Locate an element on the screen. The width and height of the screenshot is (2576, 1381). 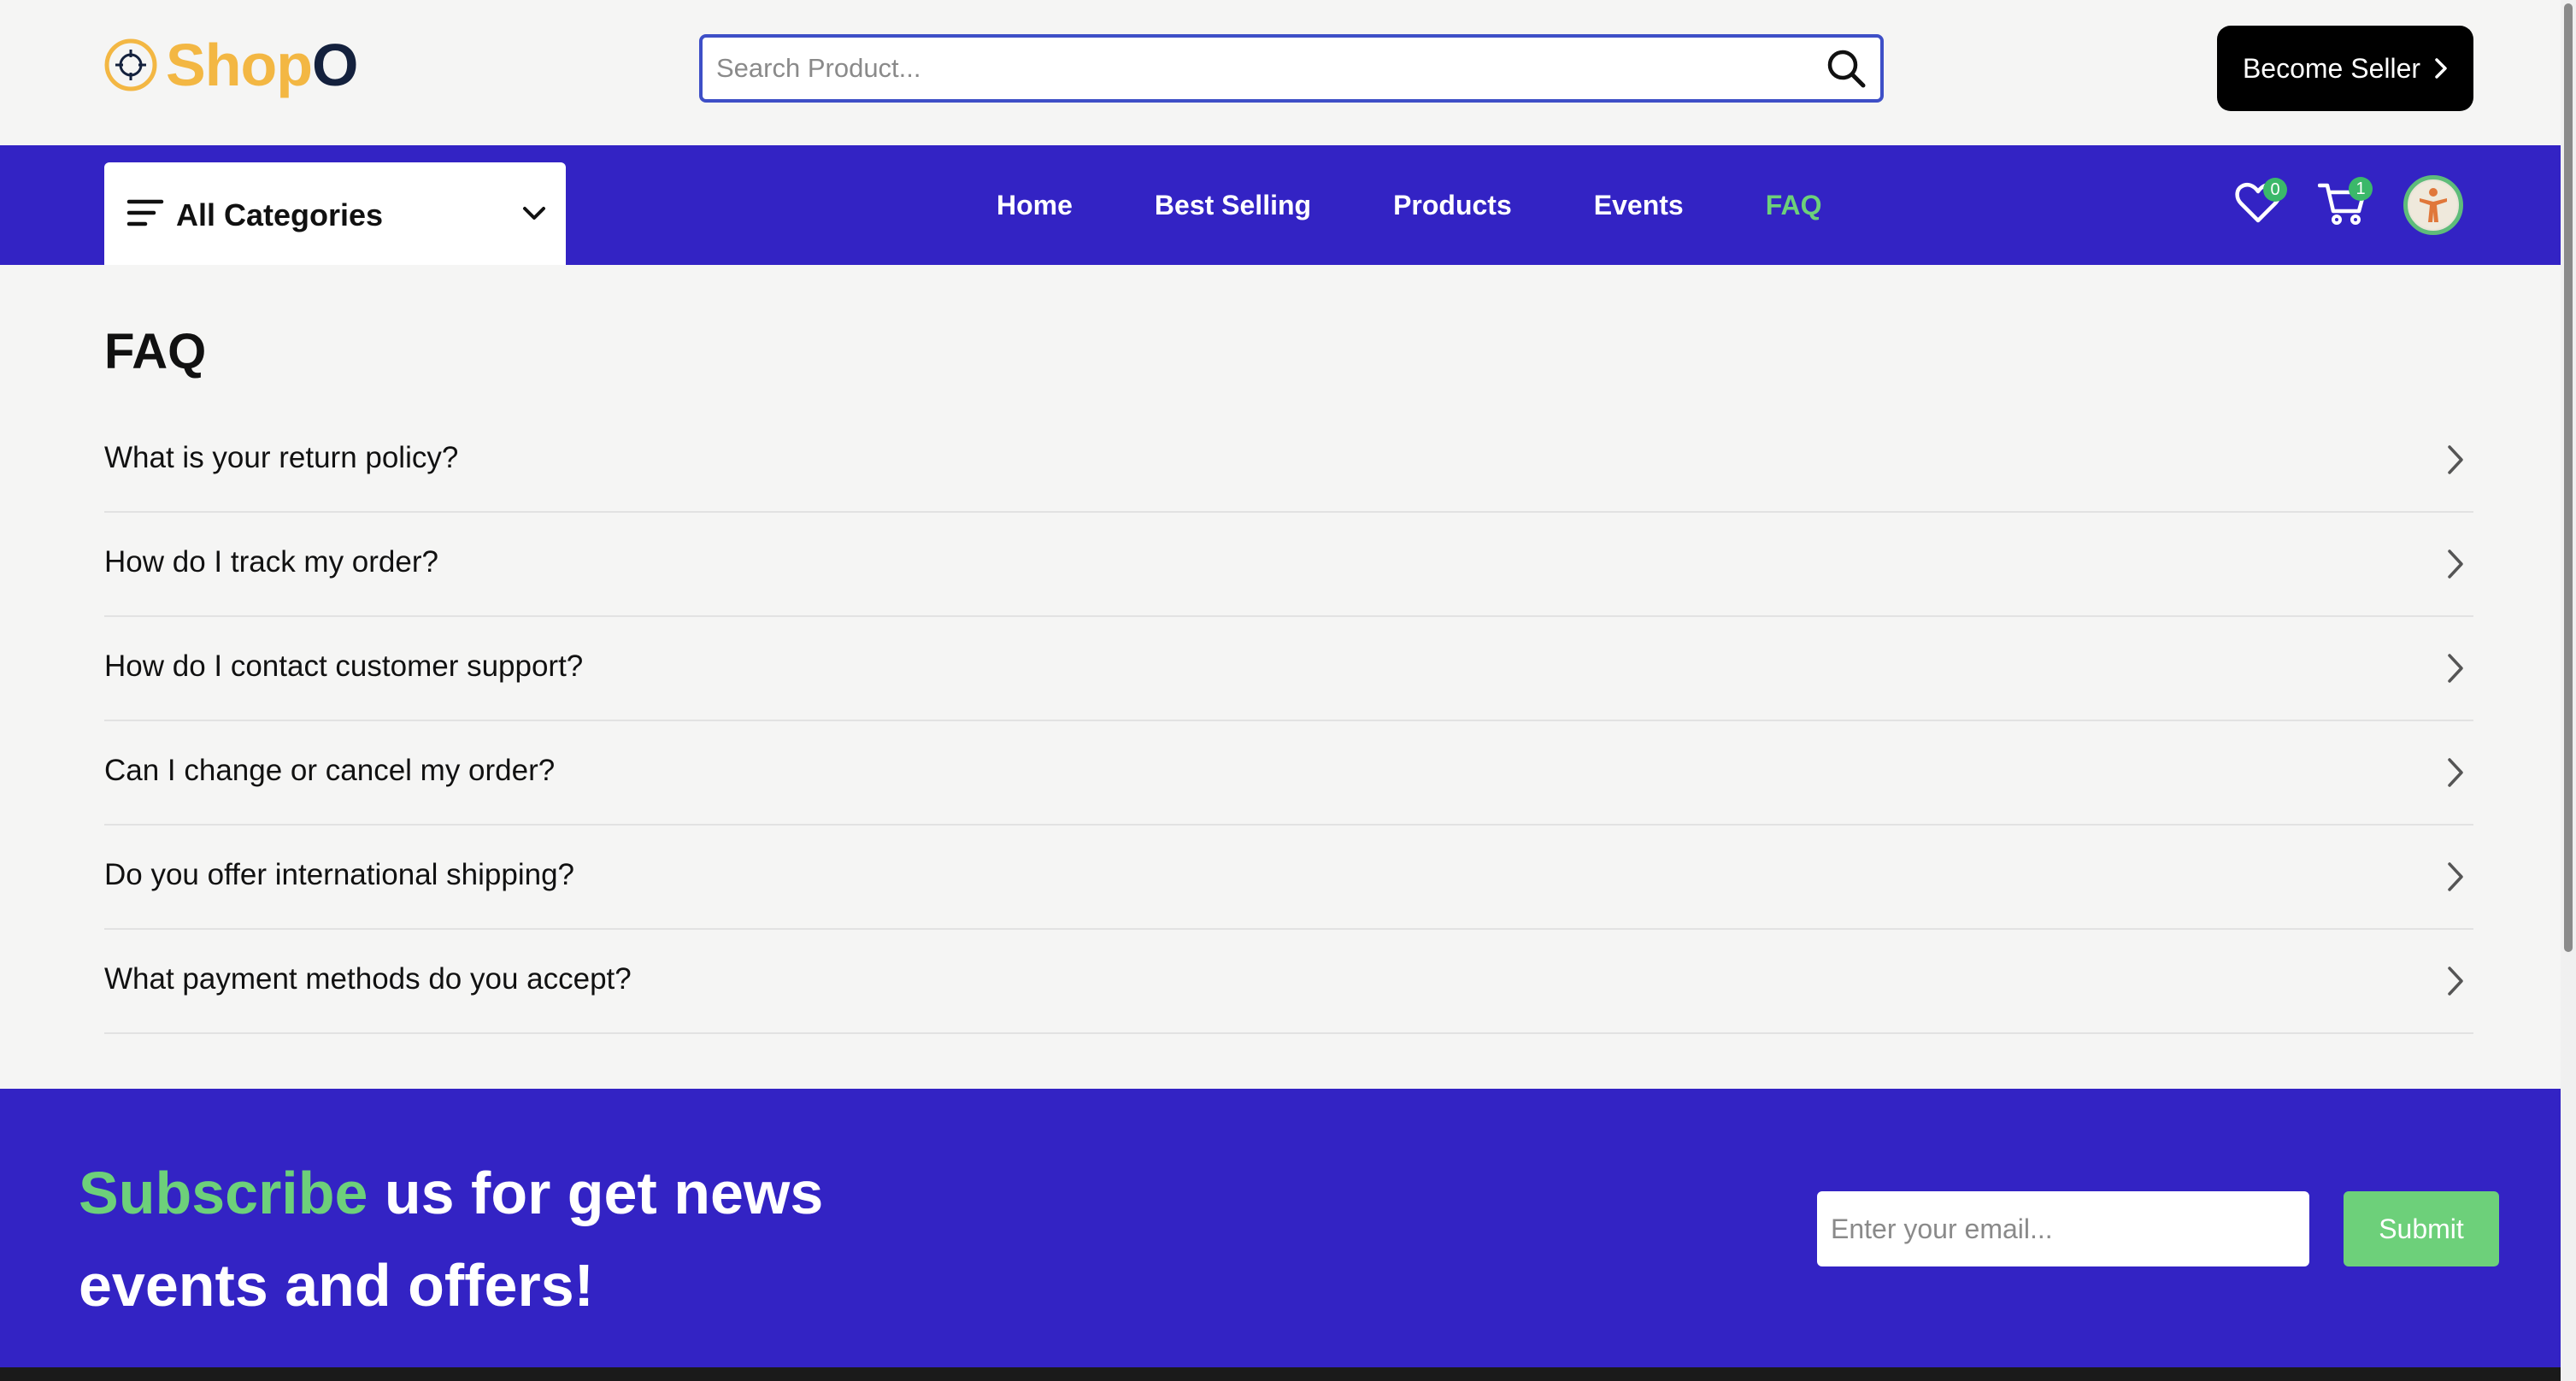
faq-question: How do I contact customer support? is located at coordinates (344, 666).